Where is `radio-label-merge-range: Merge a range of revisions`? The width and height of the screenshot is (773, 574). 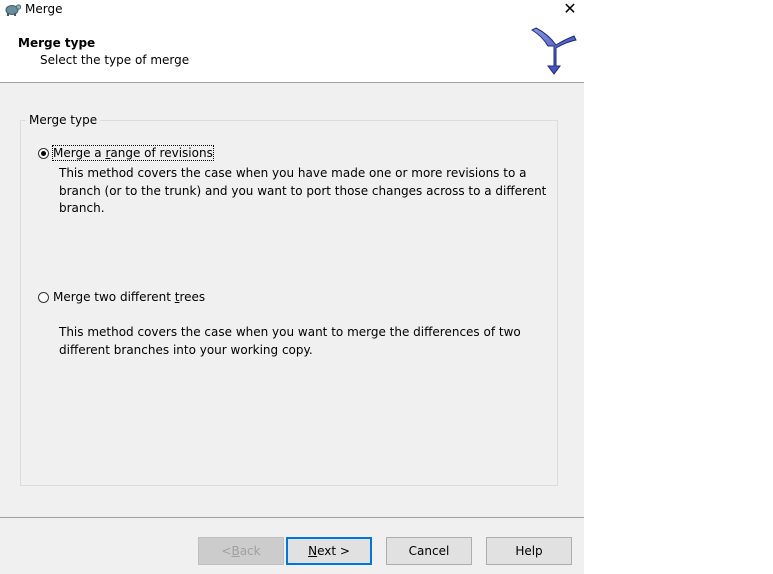
radio-label-merge-range: Merge a range of revisions is located at coordinates (133, 153).